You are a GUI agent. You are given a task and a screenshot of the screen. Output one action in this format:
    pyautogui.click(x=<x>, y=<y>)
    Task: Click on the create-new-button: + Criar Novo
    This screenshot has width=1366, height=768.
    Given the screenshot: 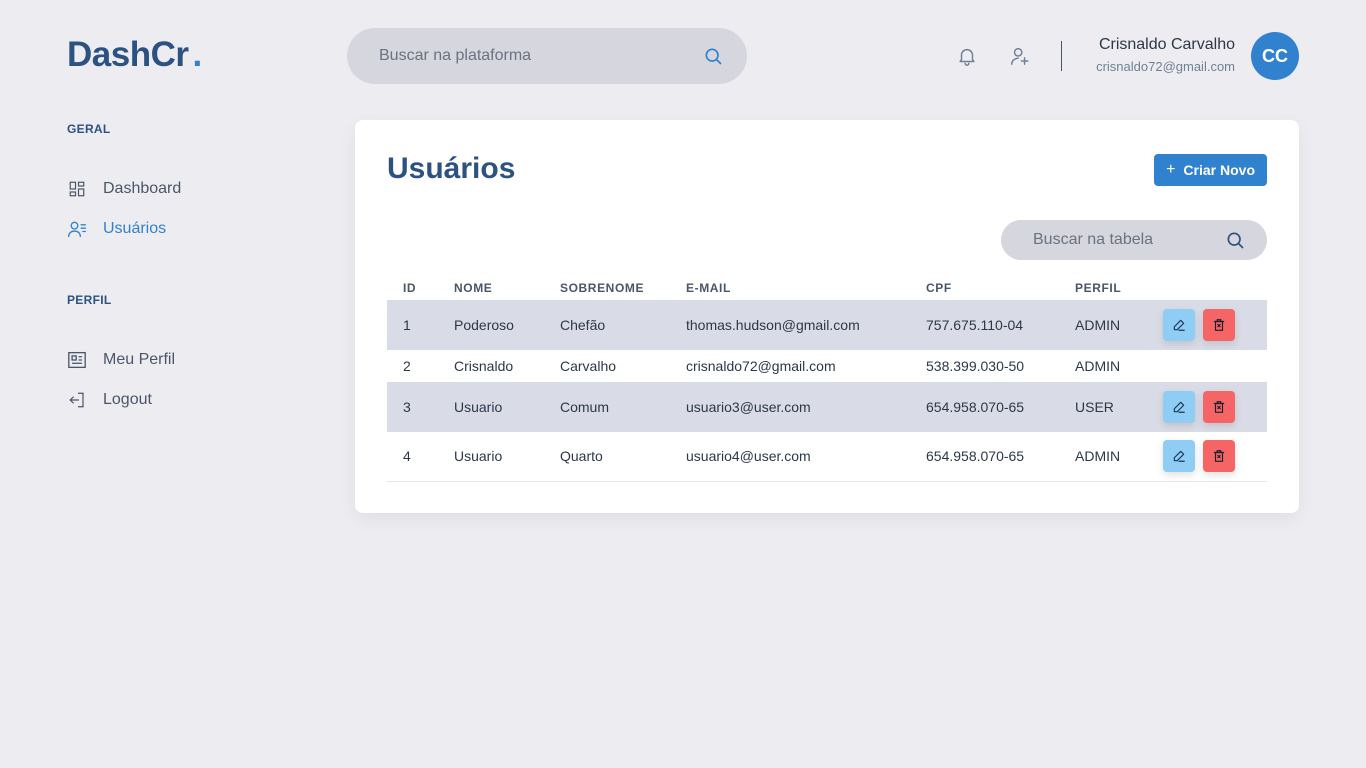 What is the action you would take?
    pyautogui.click(x=1210, y=170)
    